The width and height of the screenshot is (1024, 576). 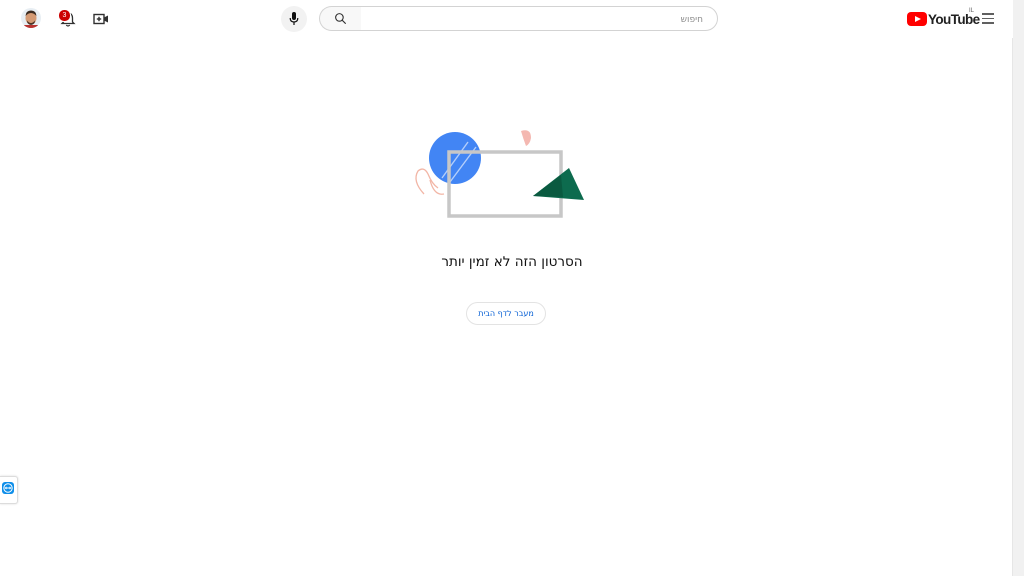 I want to click on teamviewer-icon, so click(x=8, y=488).